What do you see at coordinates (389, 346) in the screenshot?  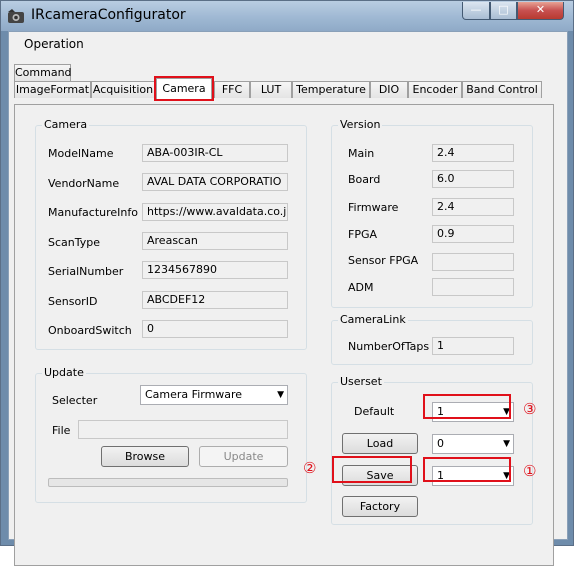 I see `numberoftaps-label: NumberOfTaps` at bounding box center [389, 346].